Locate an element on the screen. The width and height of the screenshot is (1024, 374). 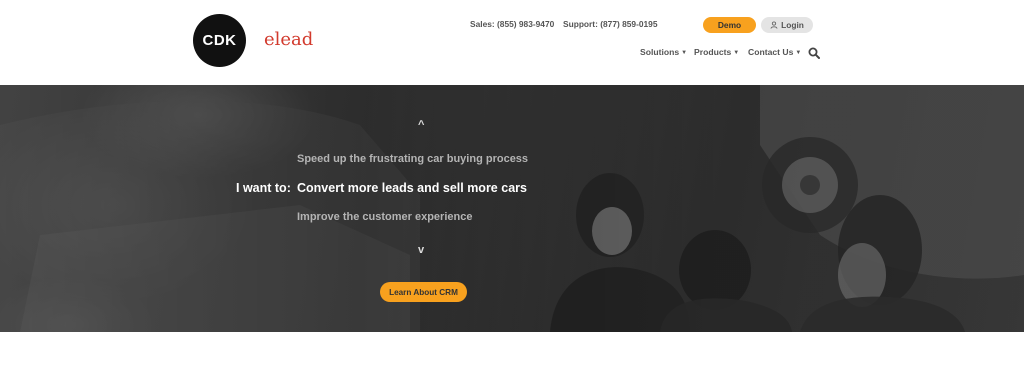
search-icon is located at coordinates (814, 53).